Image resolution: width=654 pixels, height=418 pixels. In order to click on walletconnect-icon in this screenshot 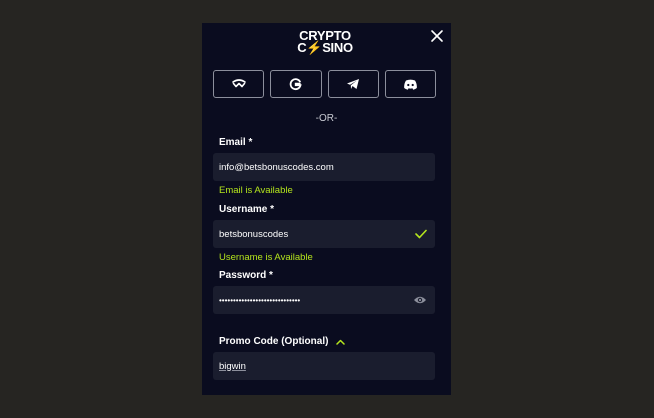, I will do `click(239, 84)`.